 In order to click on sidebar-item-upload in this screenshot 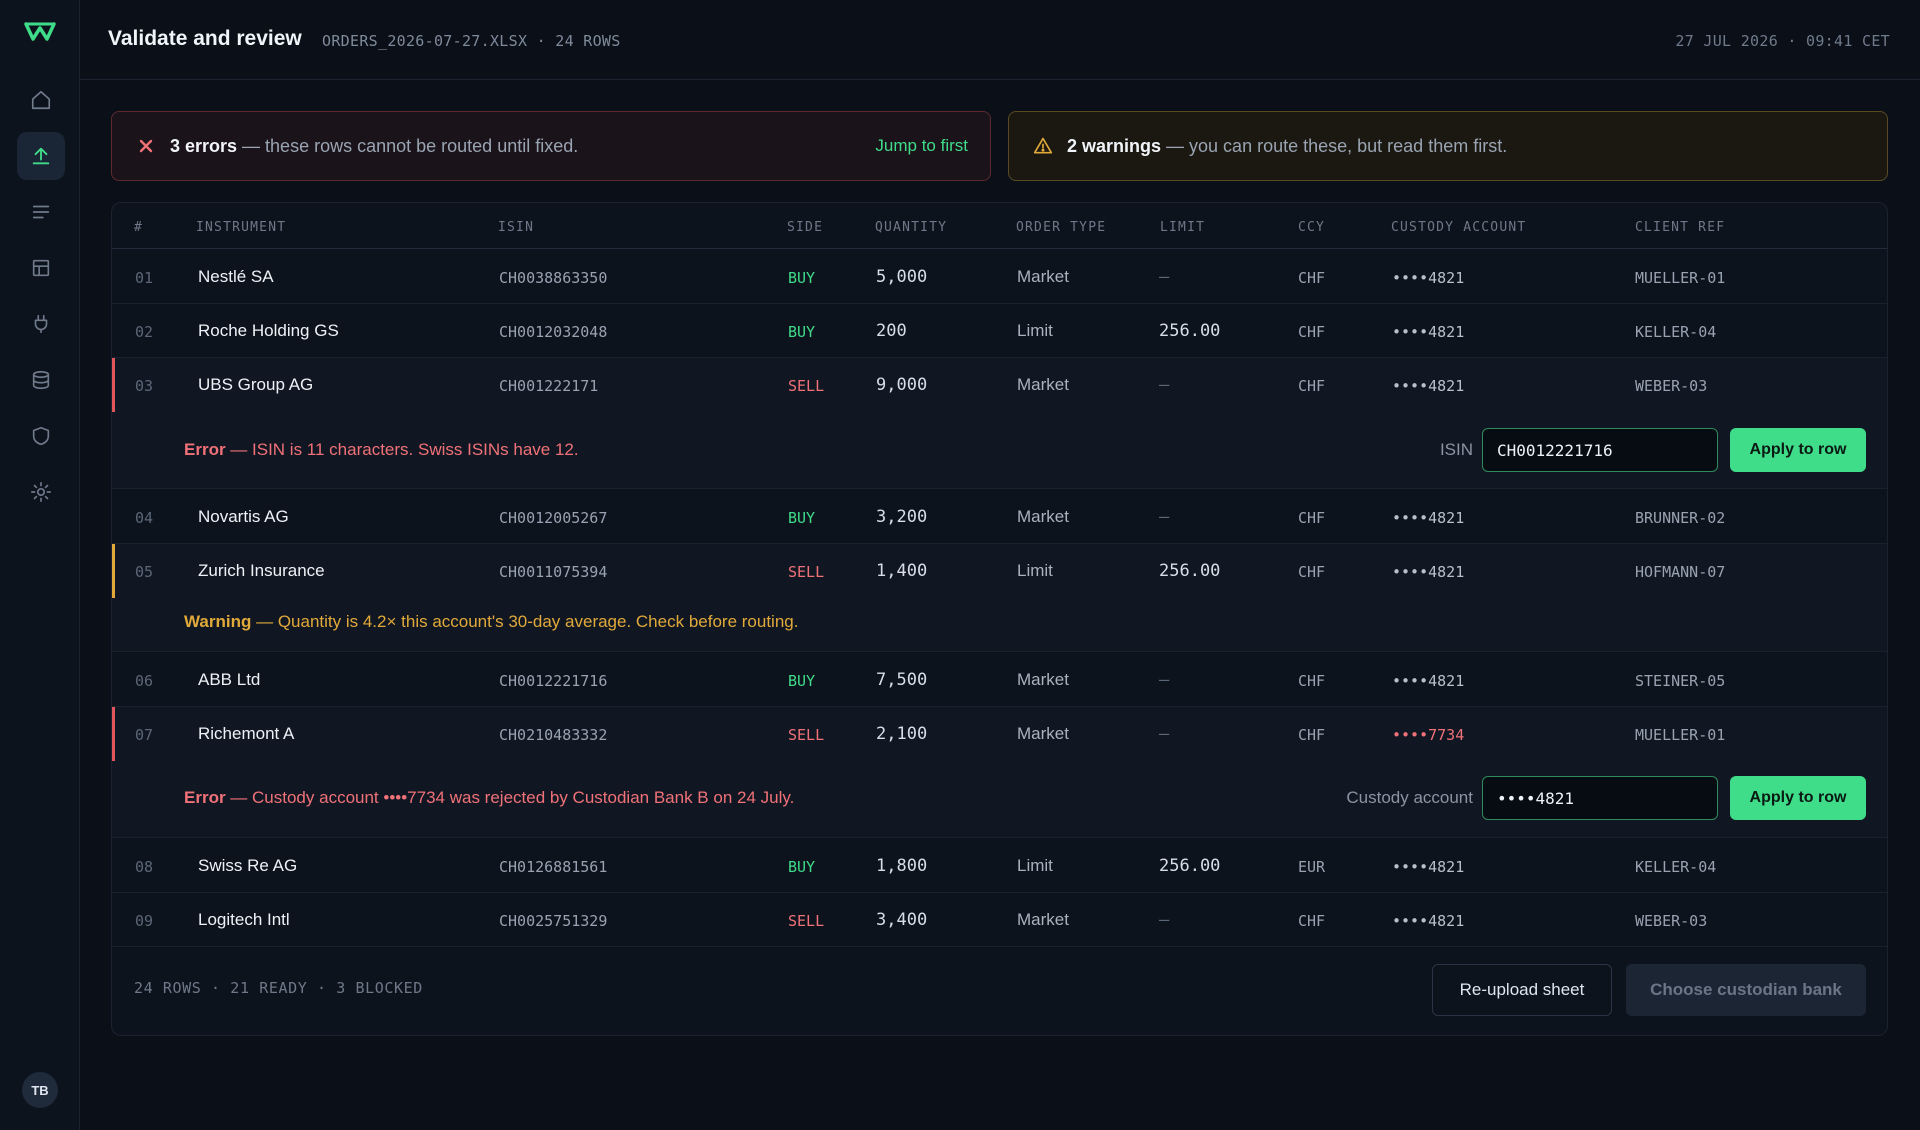, I will do `click(41, 156)`.